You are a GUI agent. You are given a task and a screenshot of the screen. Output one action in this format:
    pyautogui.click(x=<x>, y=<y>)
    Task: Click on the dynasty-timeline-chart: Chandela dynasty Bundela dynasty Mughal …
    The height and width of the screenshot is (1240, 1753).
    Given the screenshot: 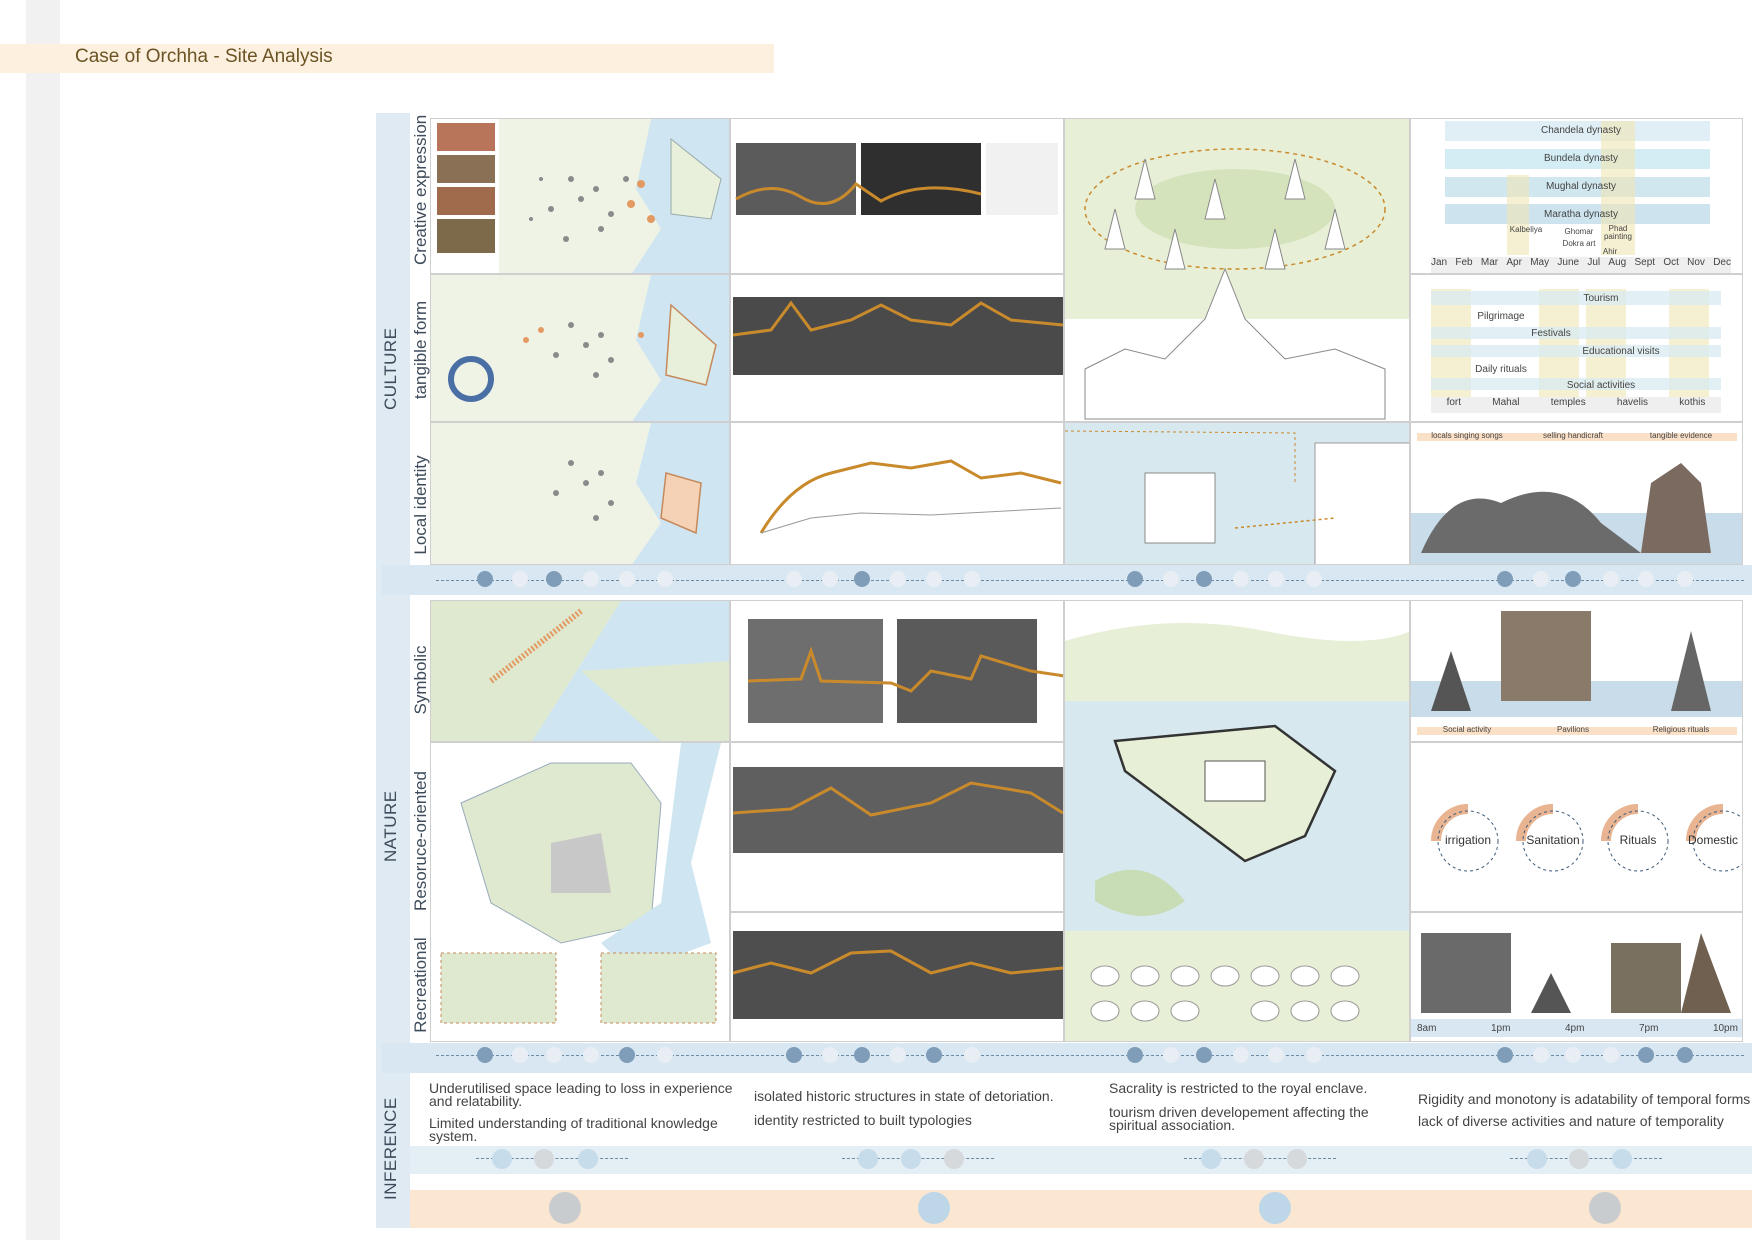 What is the action you would take?
    pyautogui.click(x=1576, y=196)
    